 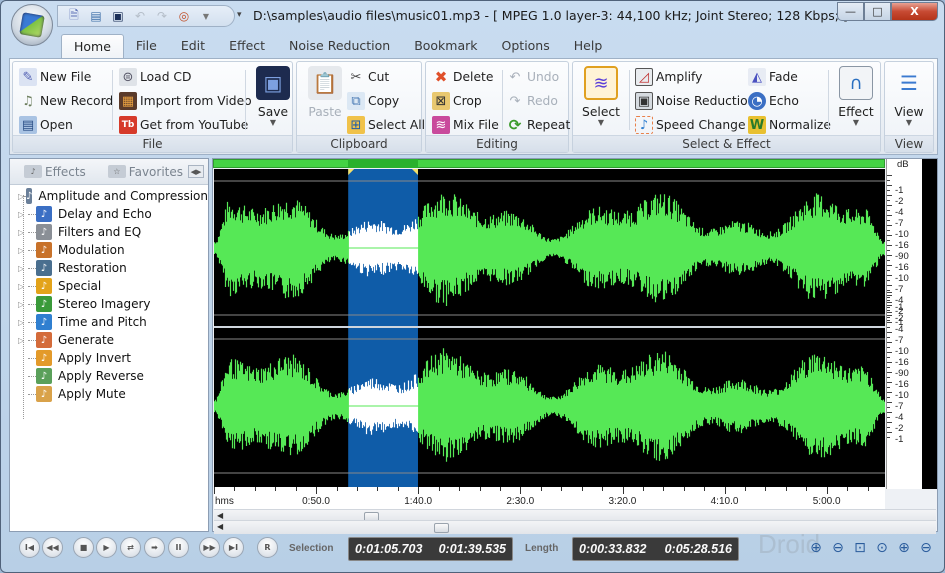 I want to click on save-icon: ▣, so click(x=118, y=16).